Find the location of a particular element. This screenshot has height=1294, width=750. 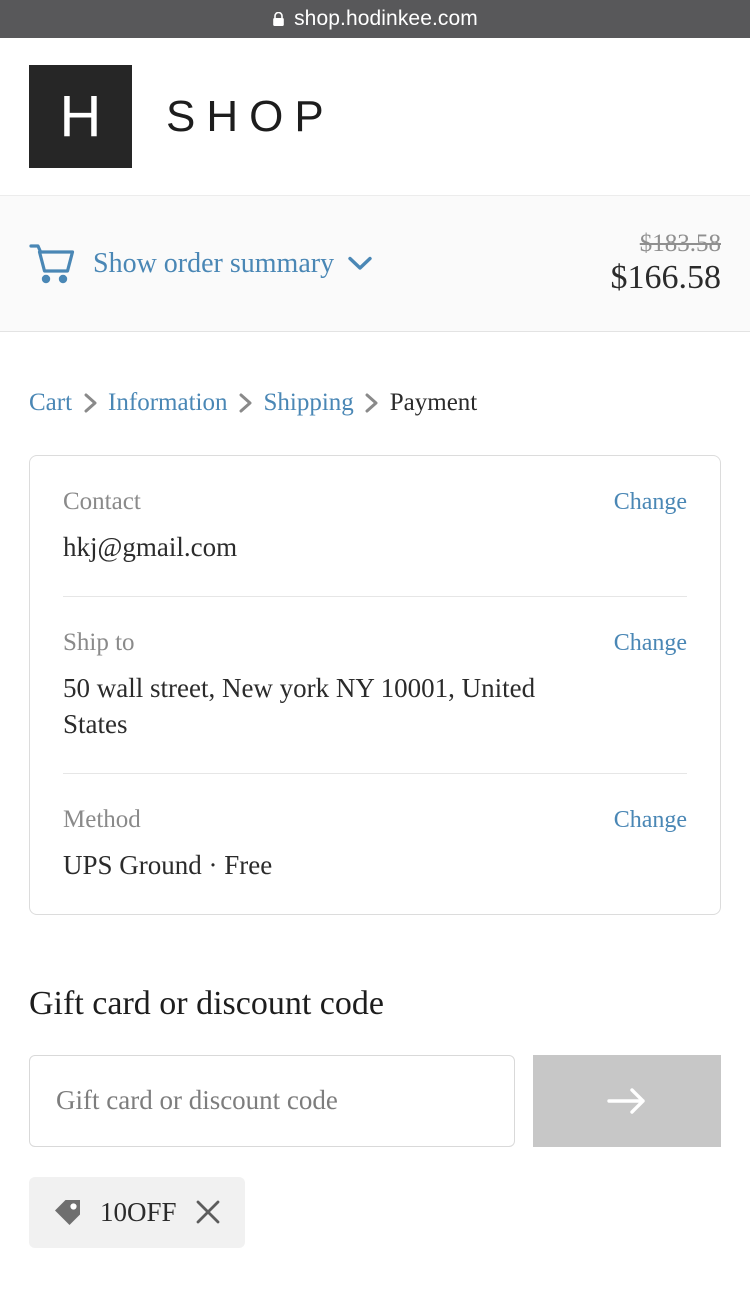

breadcrumb-item-information: Information is located at coordinates (167, 403).